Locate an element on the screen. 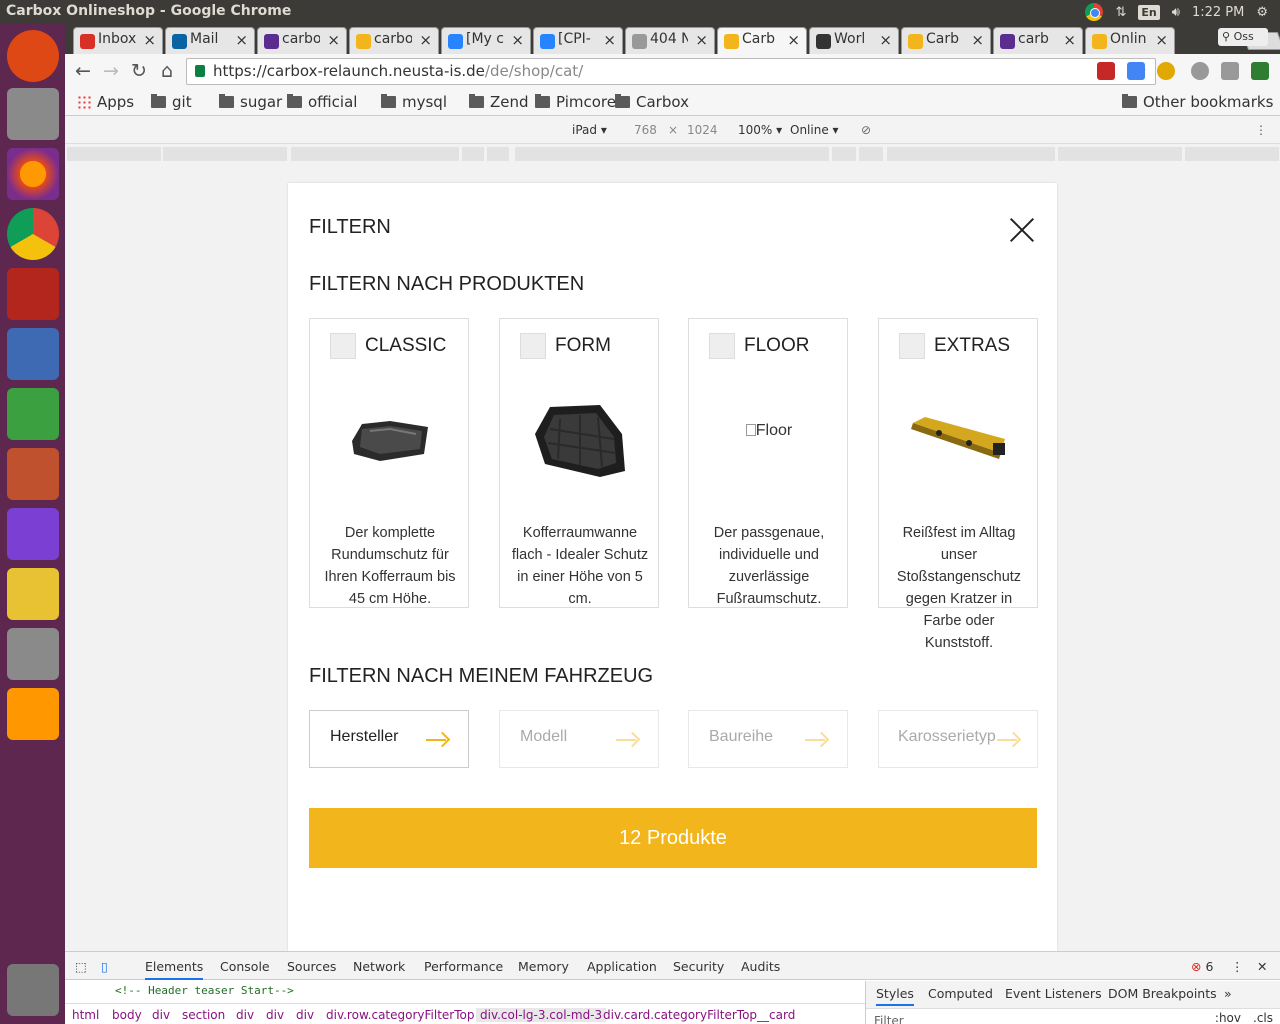 The height and width of the screenshot is (1024, 1280). zoom-select: 100% ▾ is located at coordinates (760, 130).